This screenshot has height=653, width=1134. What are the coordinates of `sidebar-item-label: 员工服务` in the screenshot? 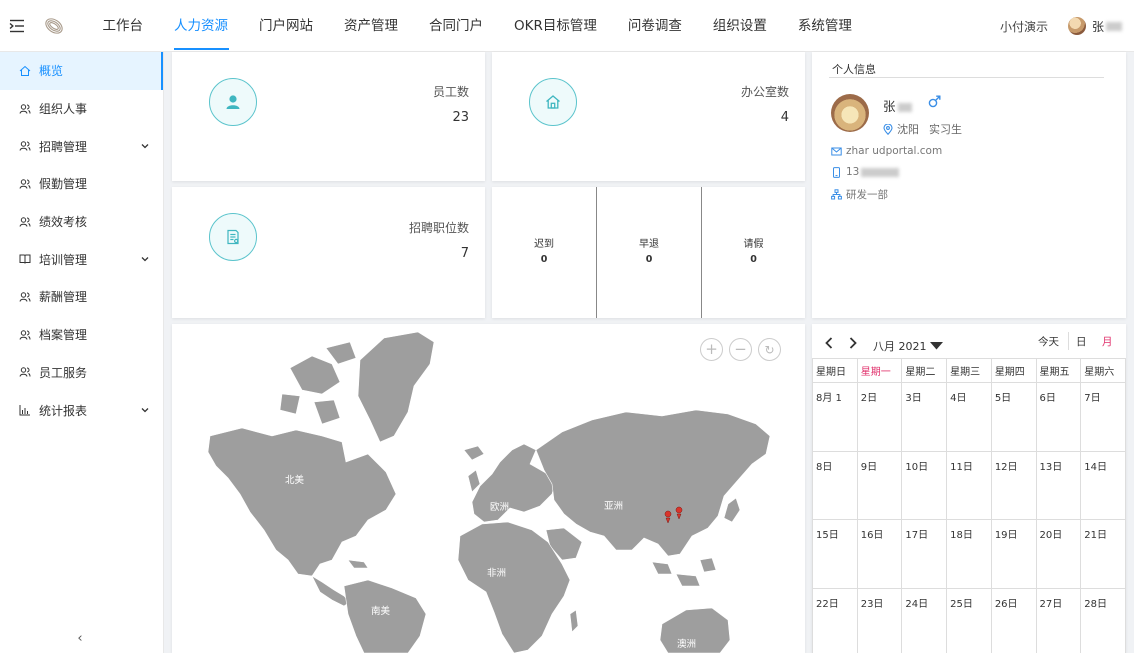 It's located at (63, 372).